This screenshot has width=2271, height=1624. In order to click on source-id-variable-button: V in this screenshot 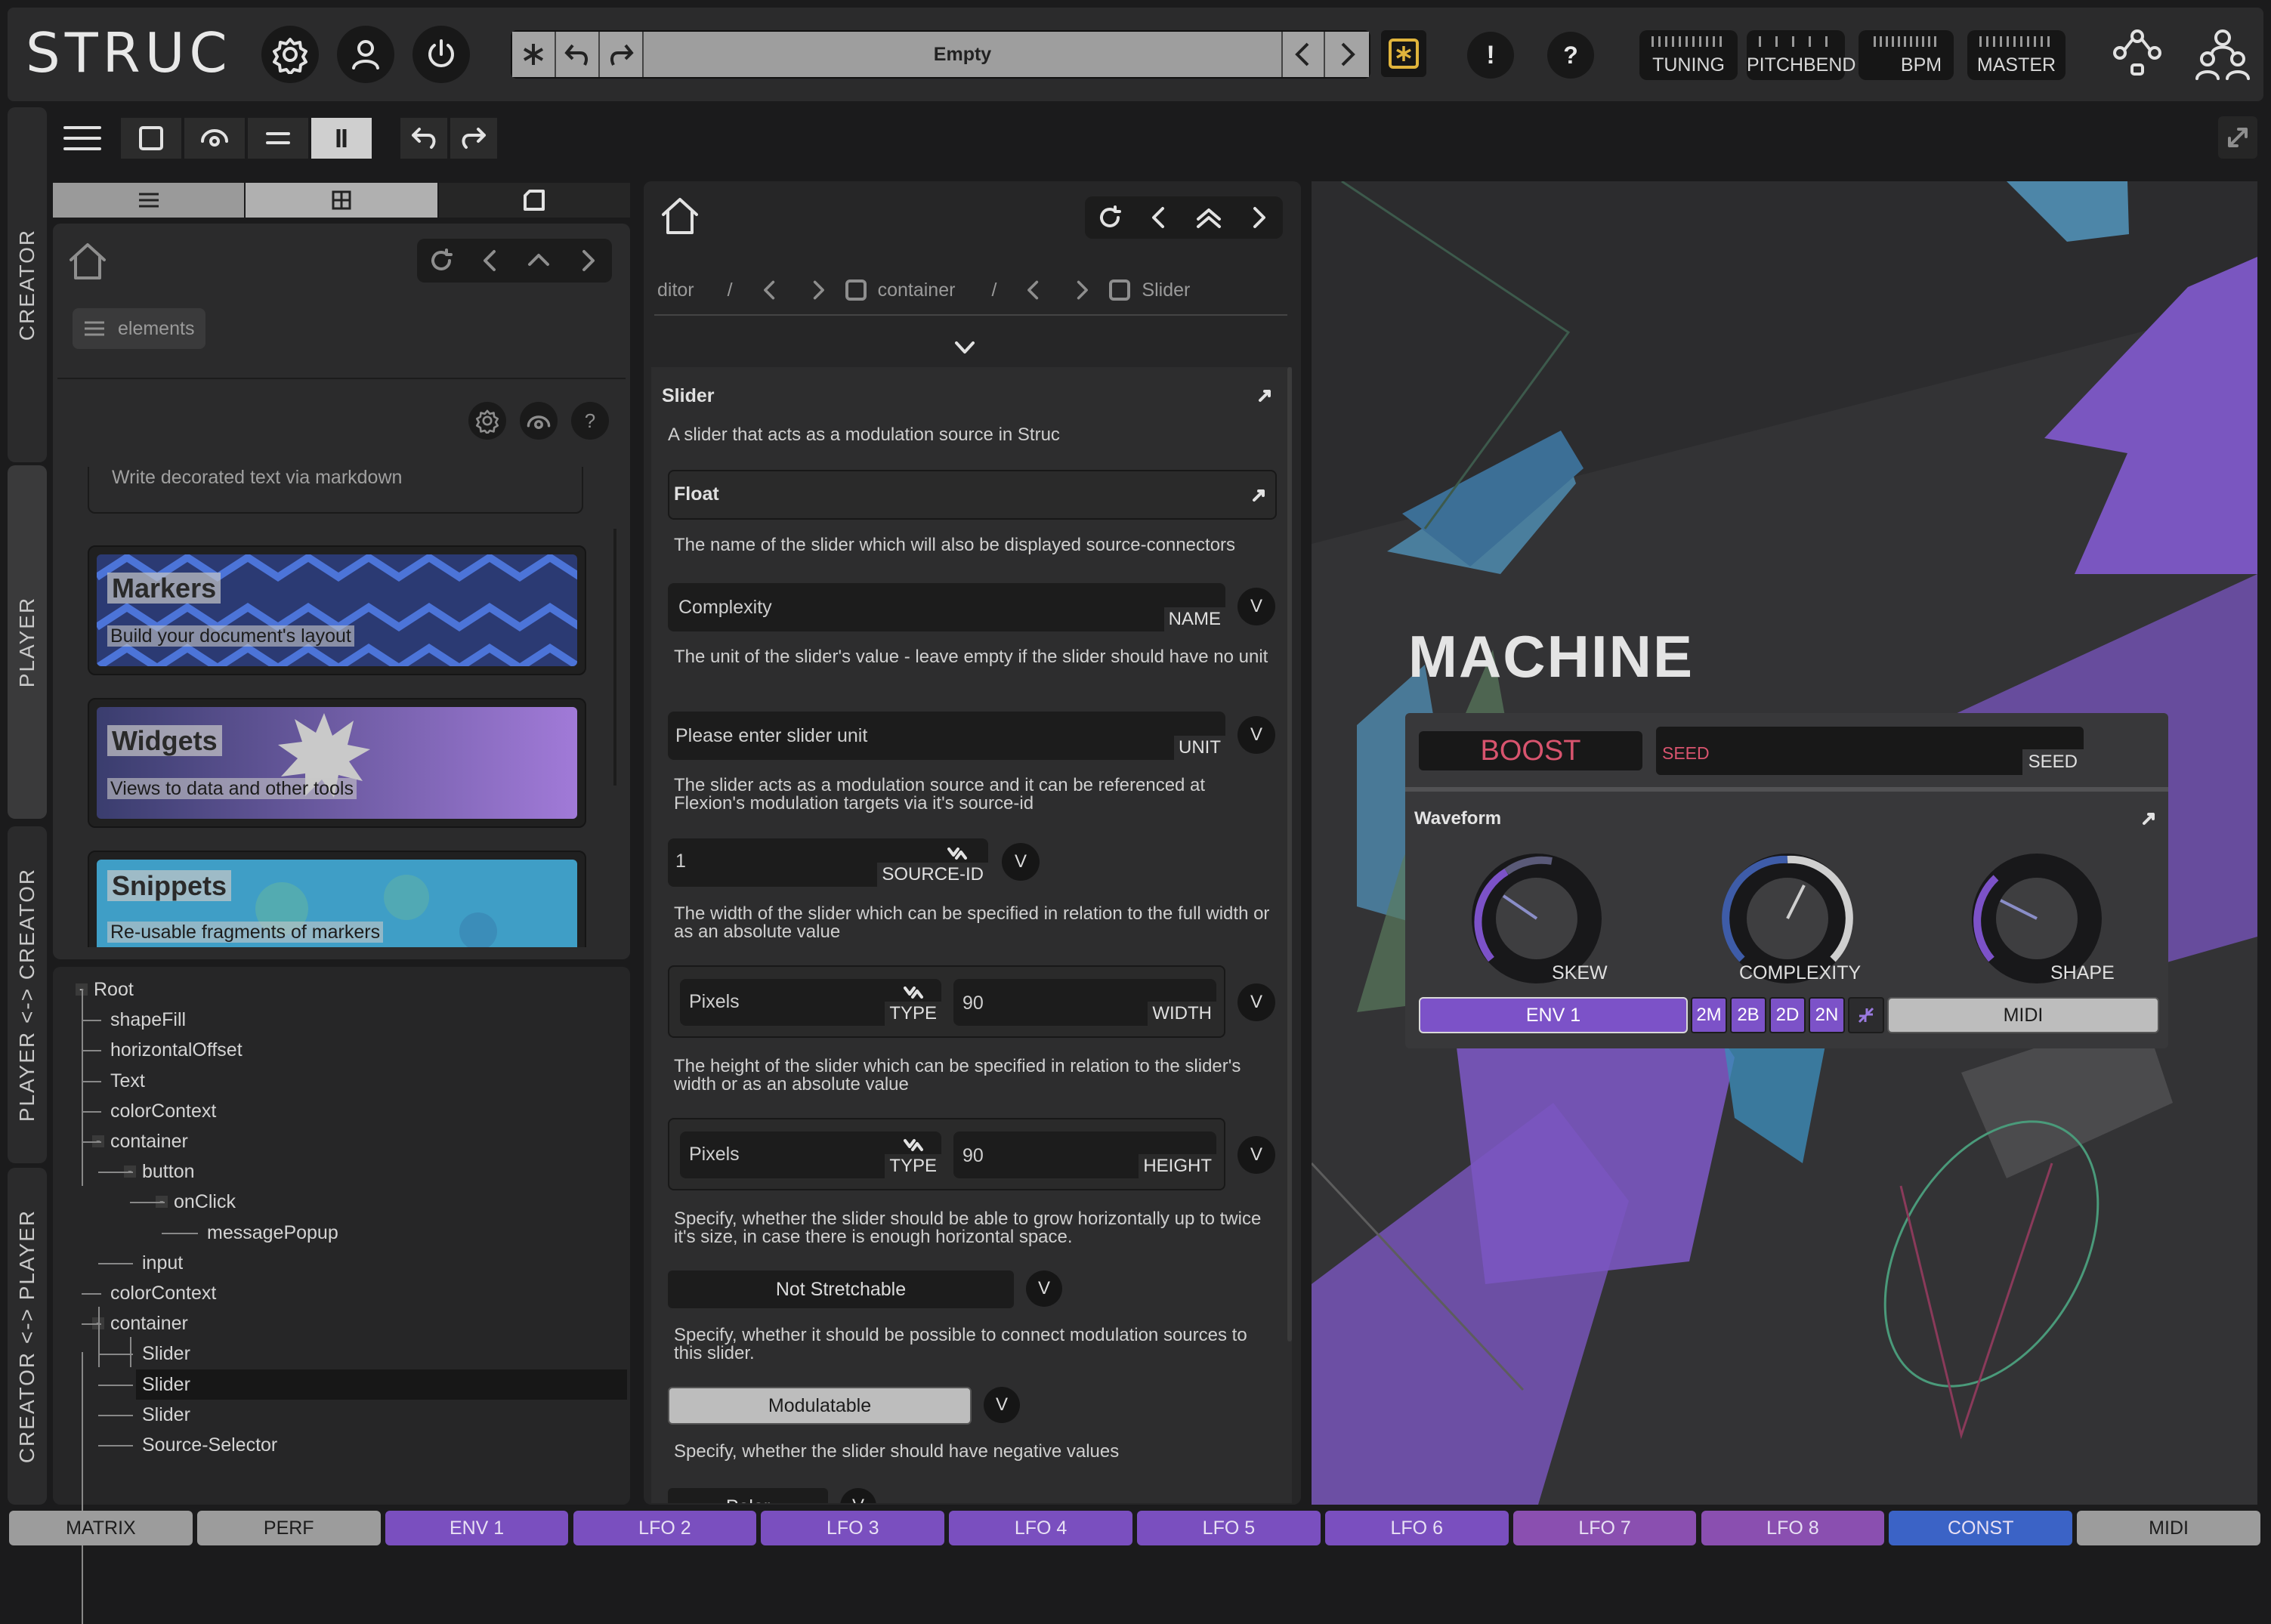, I will do `click(1021, 862)`.